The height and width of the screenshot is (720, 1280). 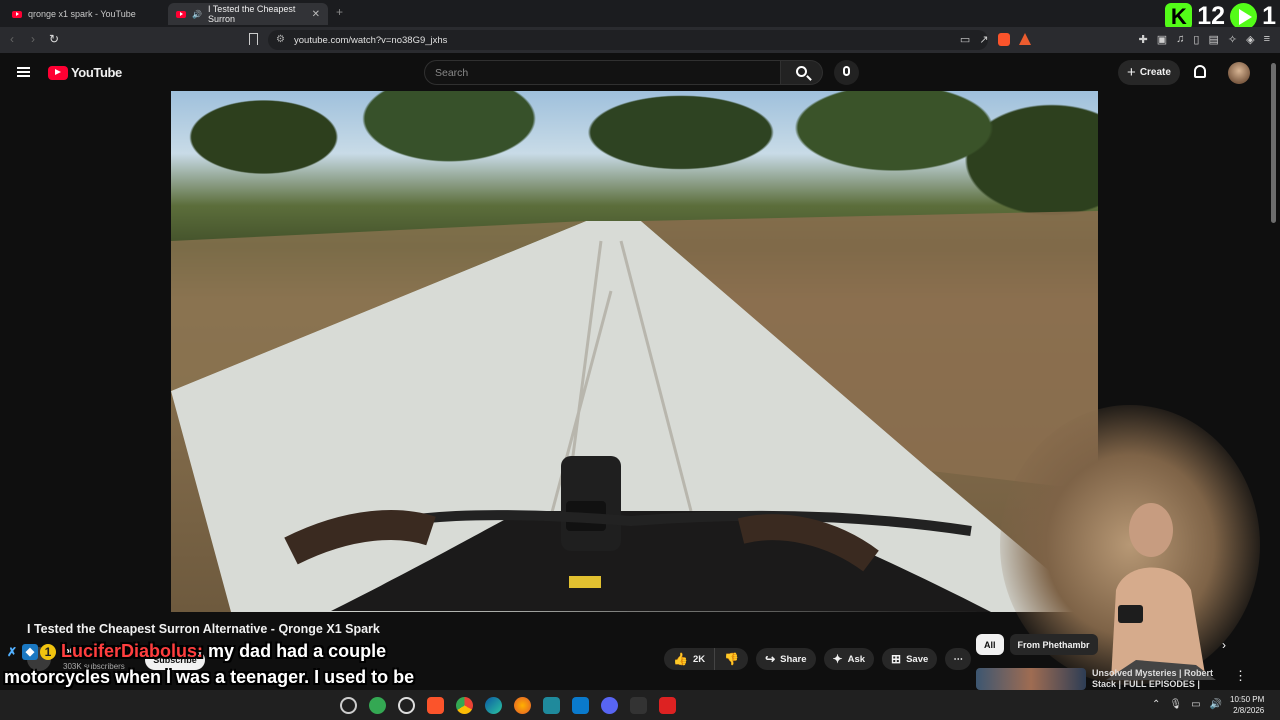 I want to click on chat-badges: ✗ ◆ 1, so click(x=30, y=652).